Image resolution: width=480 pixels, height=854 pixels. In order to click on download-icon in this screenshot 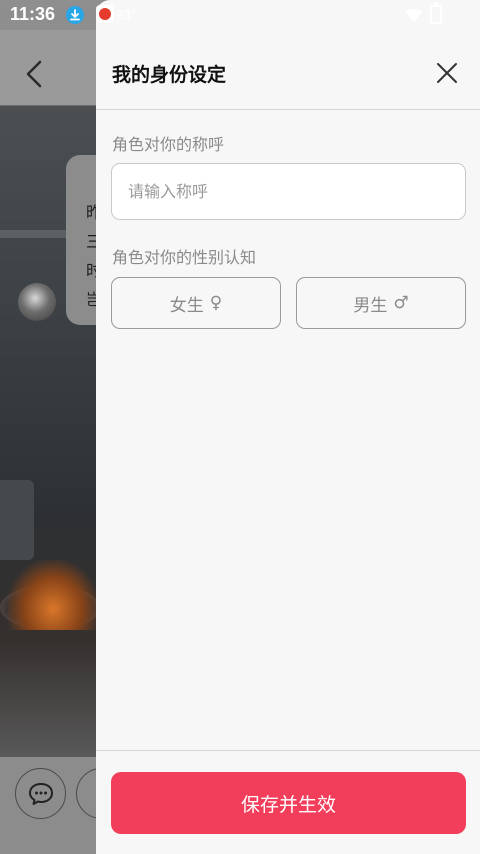, I will do `click(75, 15)`.